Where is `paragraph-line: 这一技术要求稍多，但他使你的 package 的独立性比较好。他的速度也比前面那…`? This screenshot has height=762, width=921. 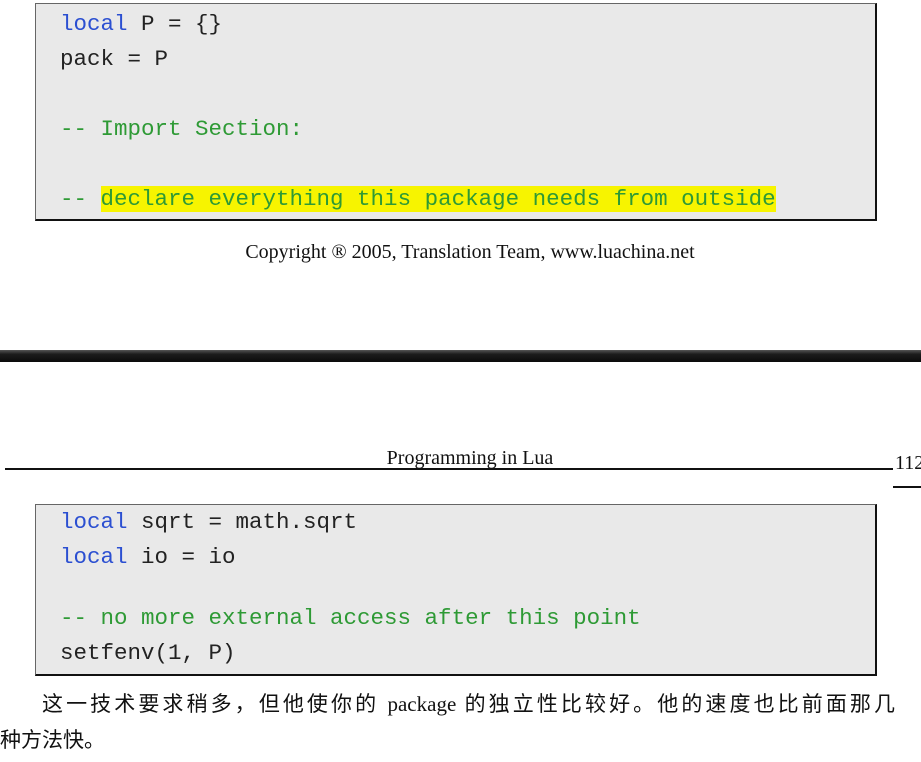 paragraph-line: 这一技术要求稍多，但他使你的 package 的独立性比较好。他的速度也比前面那… is located at coordinates (468, 704).